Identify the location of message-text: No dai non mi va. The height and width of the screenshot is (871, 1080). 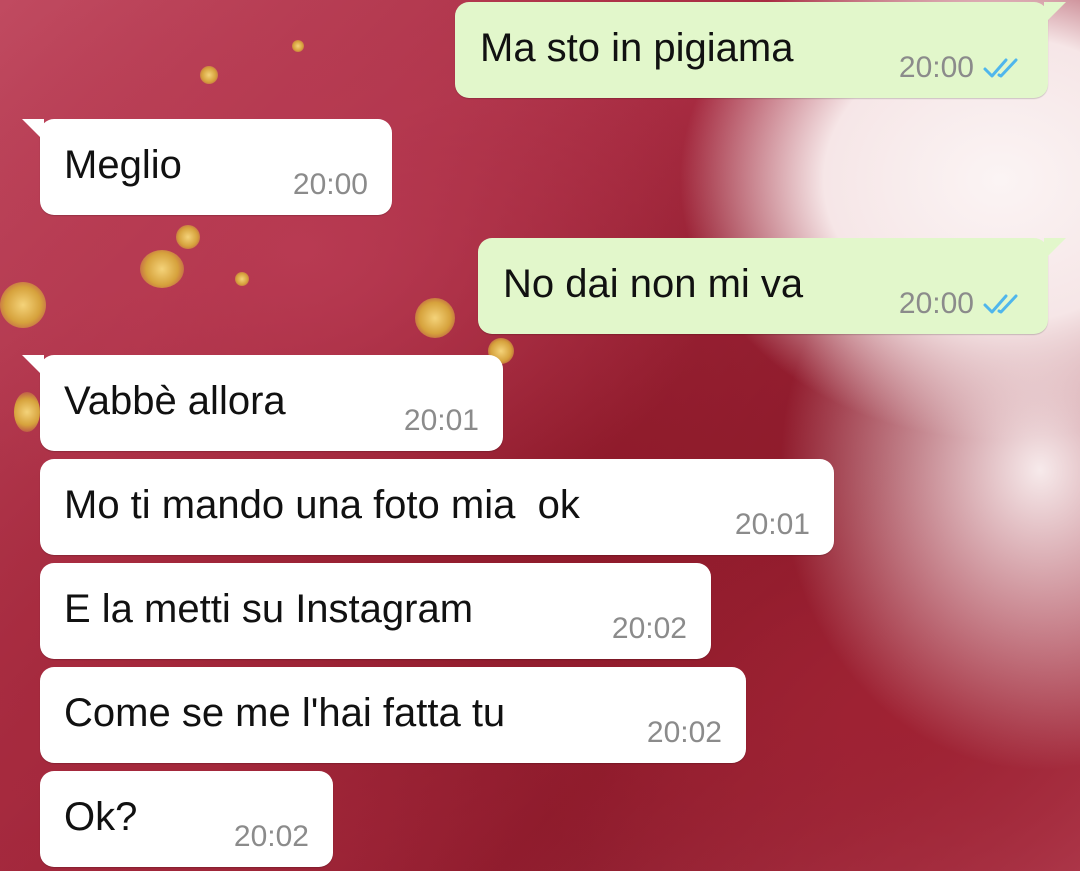
(653, 284).